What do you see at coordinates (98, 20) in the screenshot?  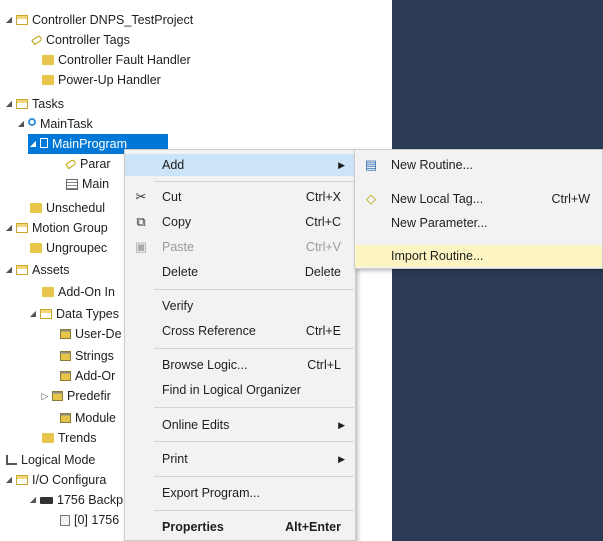 I see `tree-item-controller: ◢ Controller DNPS_TestProject` at bounding box center [98, 20].